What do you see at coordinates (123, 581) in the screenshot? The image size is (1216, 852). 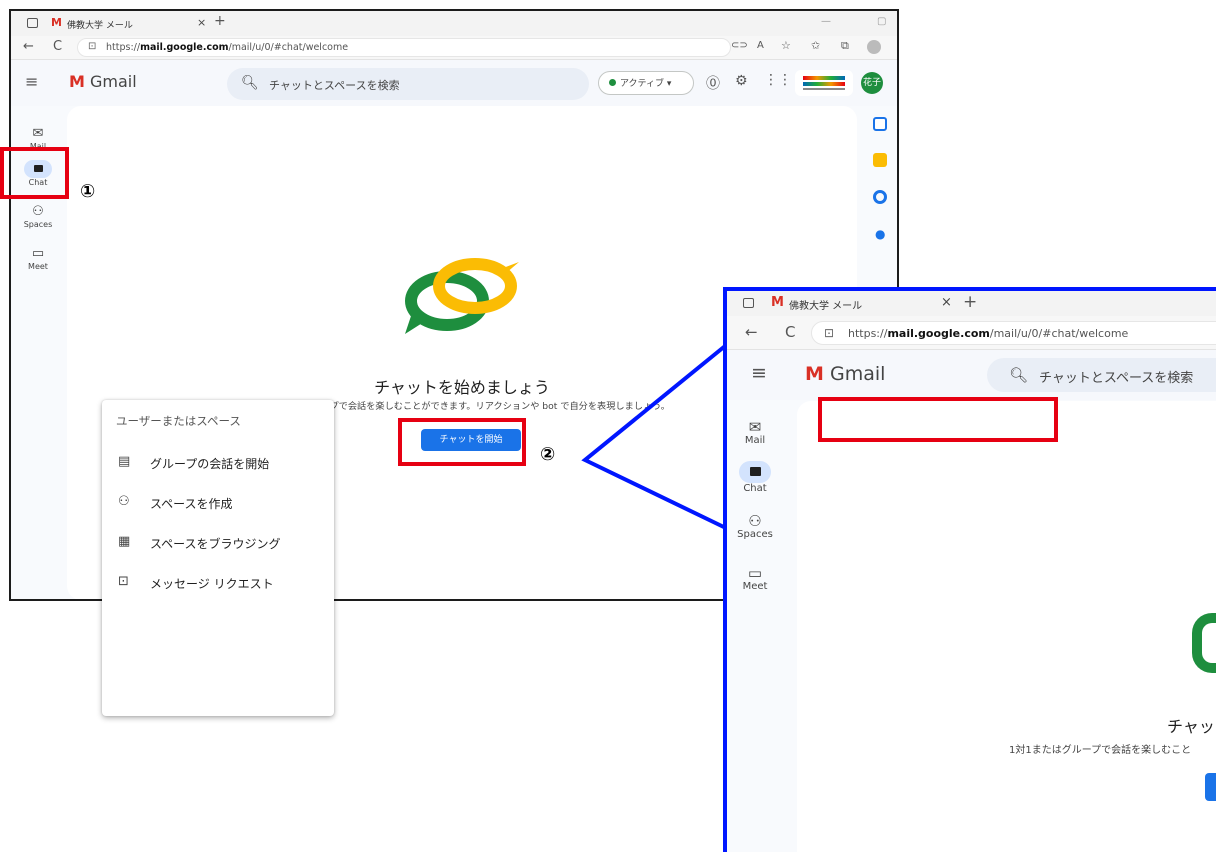 I see `message-request-icon: ⊡` at bounding box center [123, 581].